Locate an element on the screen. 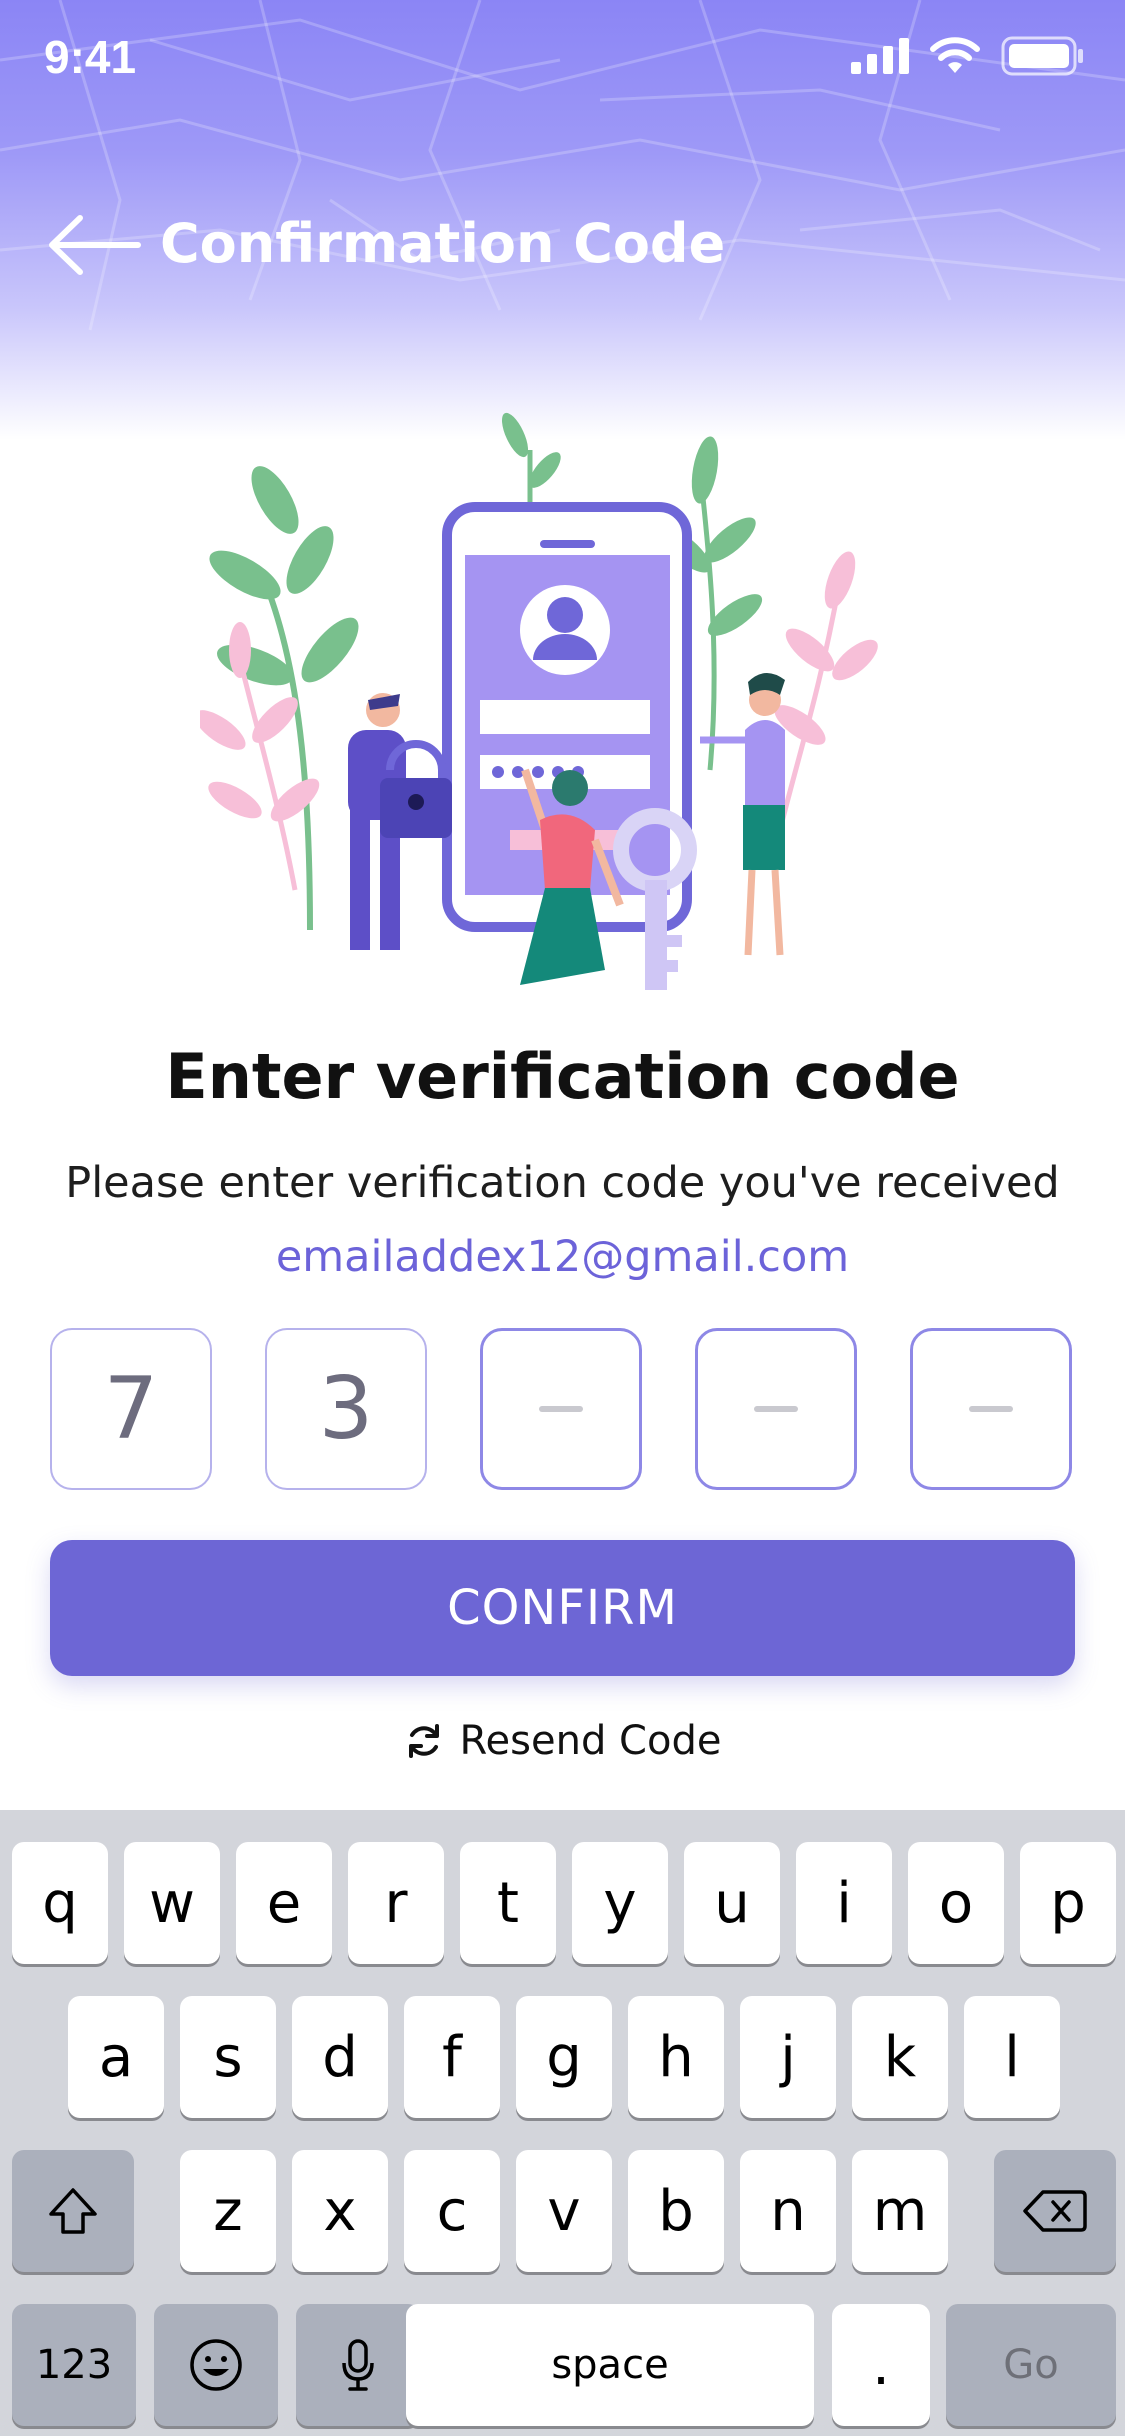 This screenshot has height=2436, width=1125. code-input-row: 7 3 is located at coordinates (562, 1410).